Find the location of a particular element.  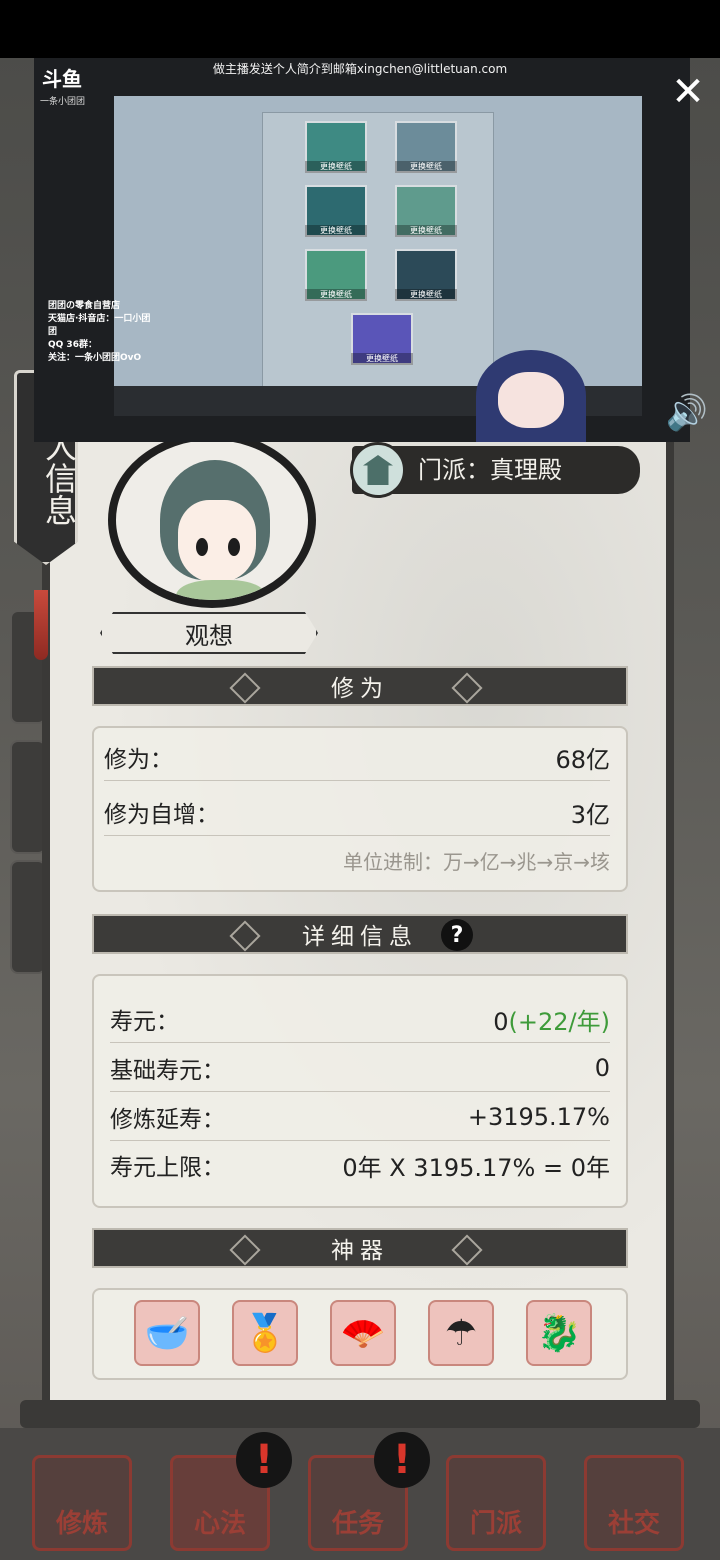

promo-line: 天猫店·抖音店：一口小团团 is located at coordinates (99, 325).